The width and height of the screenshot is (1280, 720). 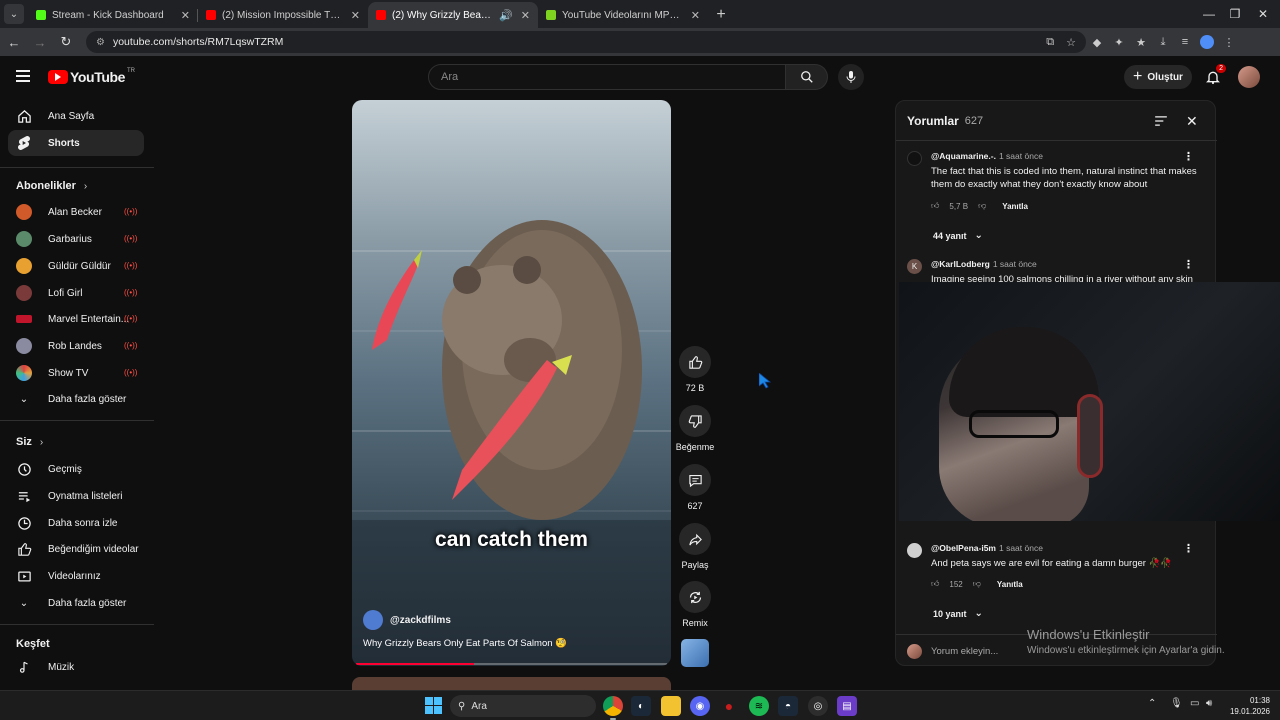 I want to click on sidebar-item-history: Geçmiş, so click(x=76, y=469).